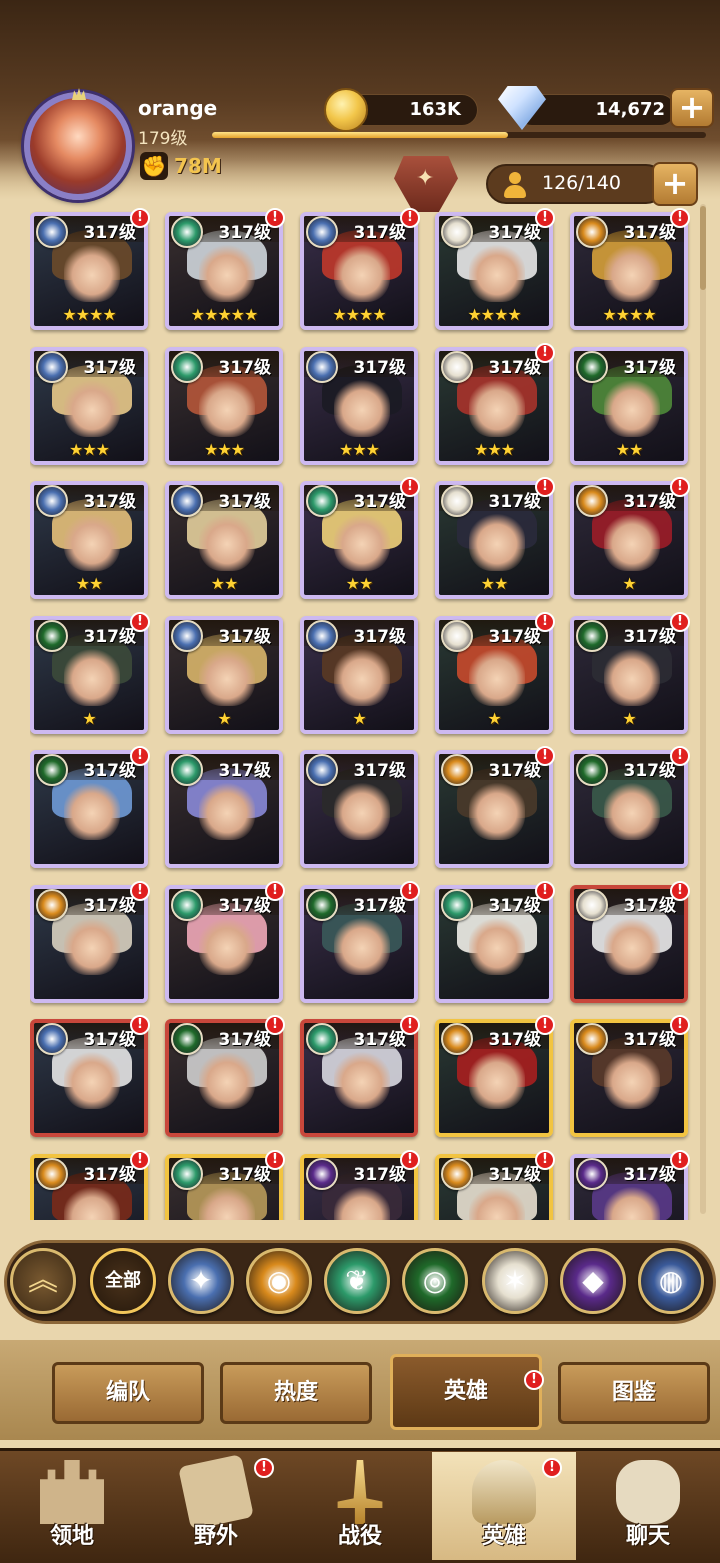 This screenshot has width=720, height=1563. Describe the element at coordinates (435, 1281) in the screenshot. I see `filter-graveborn-button: ◎` at that location.